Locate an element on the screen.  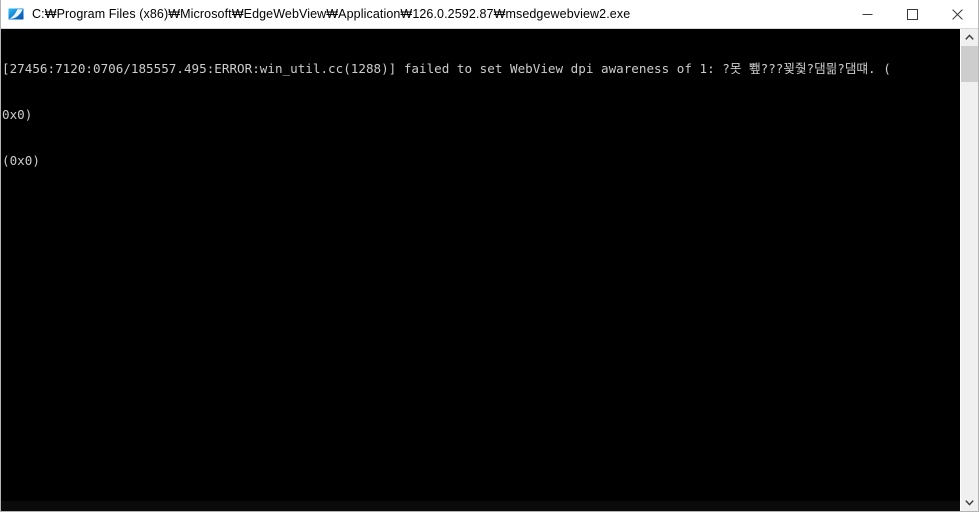
edge-webview2-icon is located at coordinates (16, 14).